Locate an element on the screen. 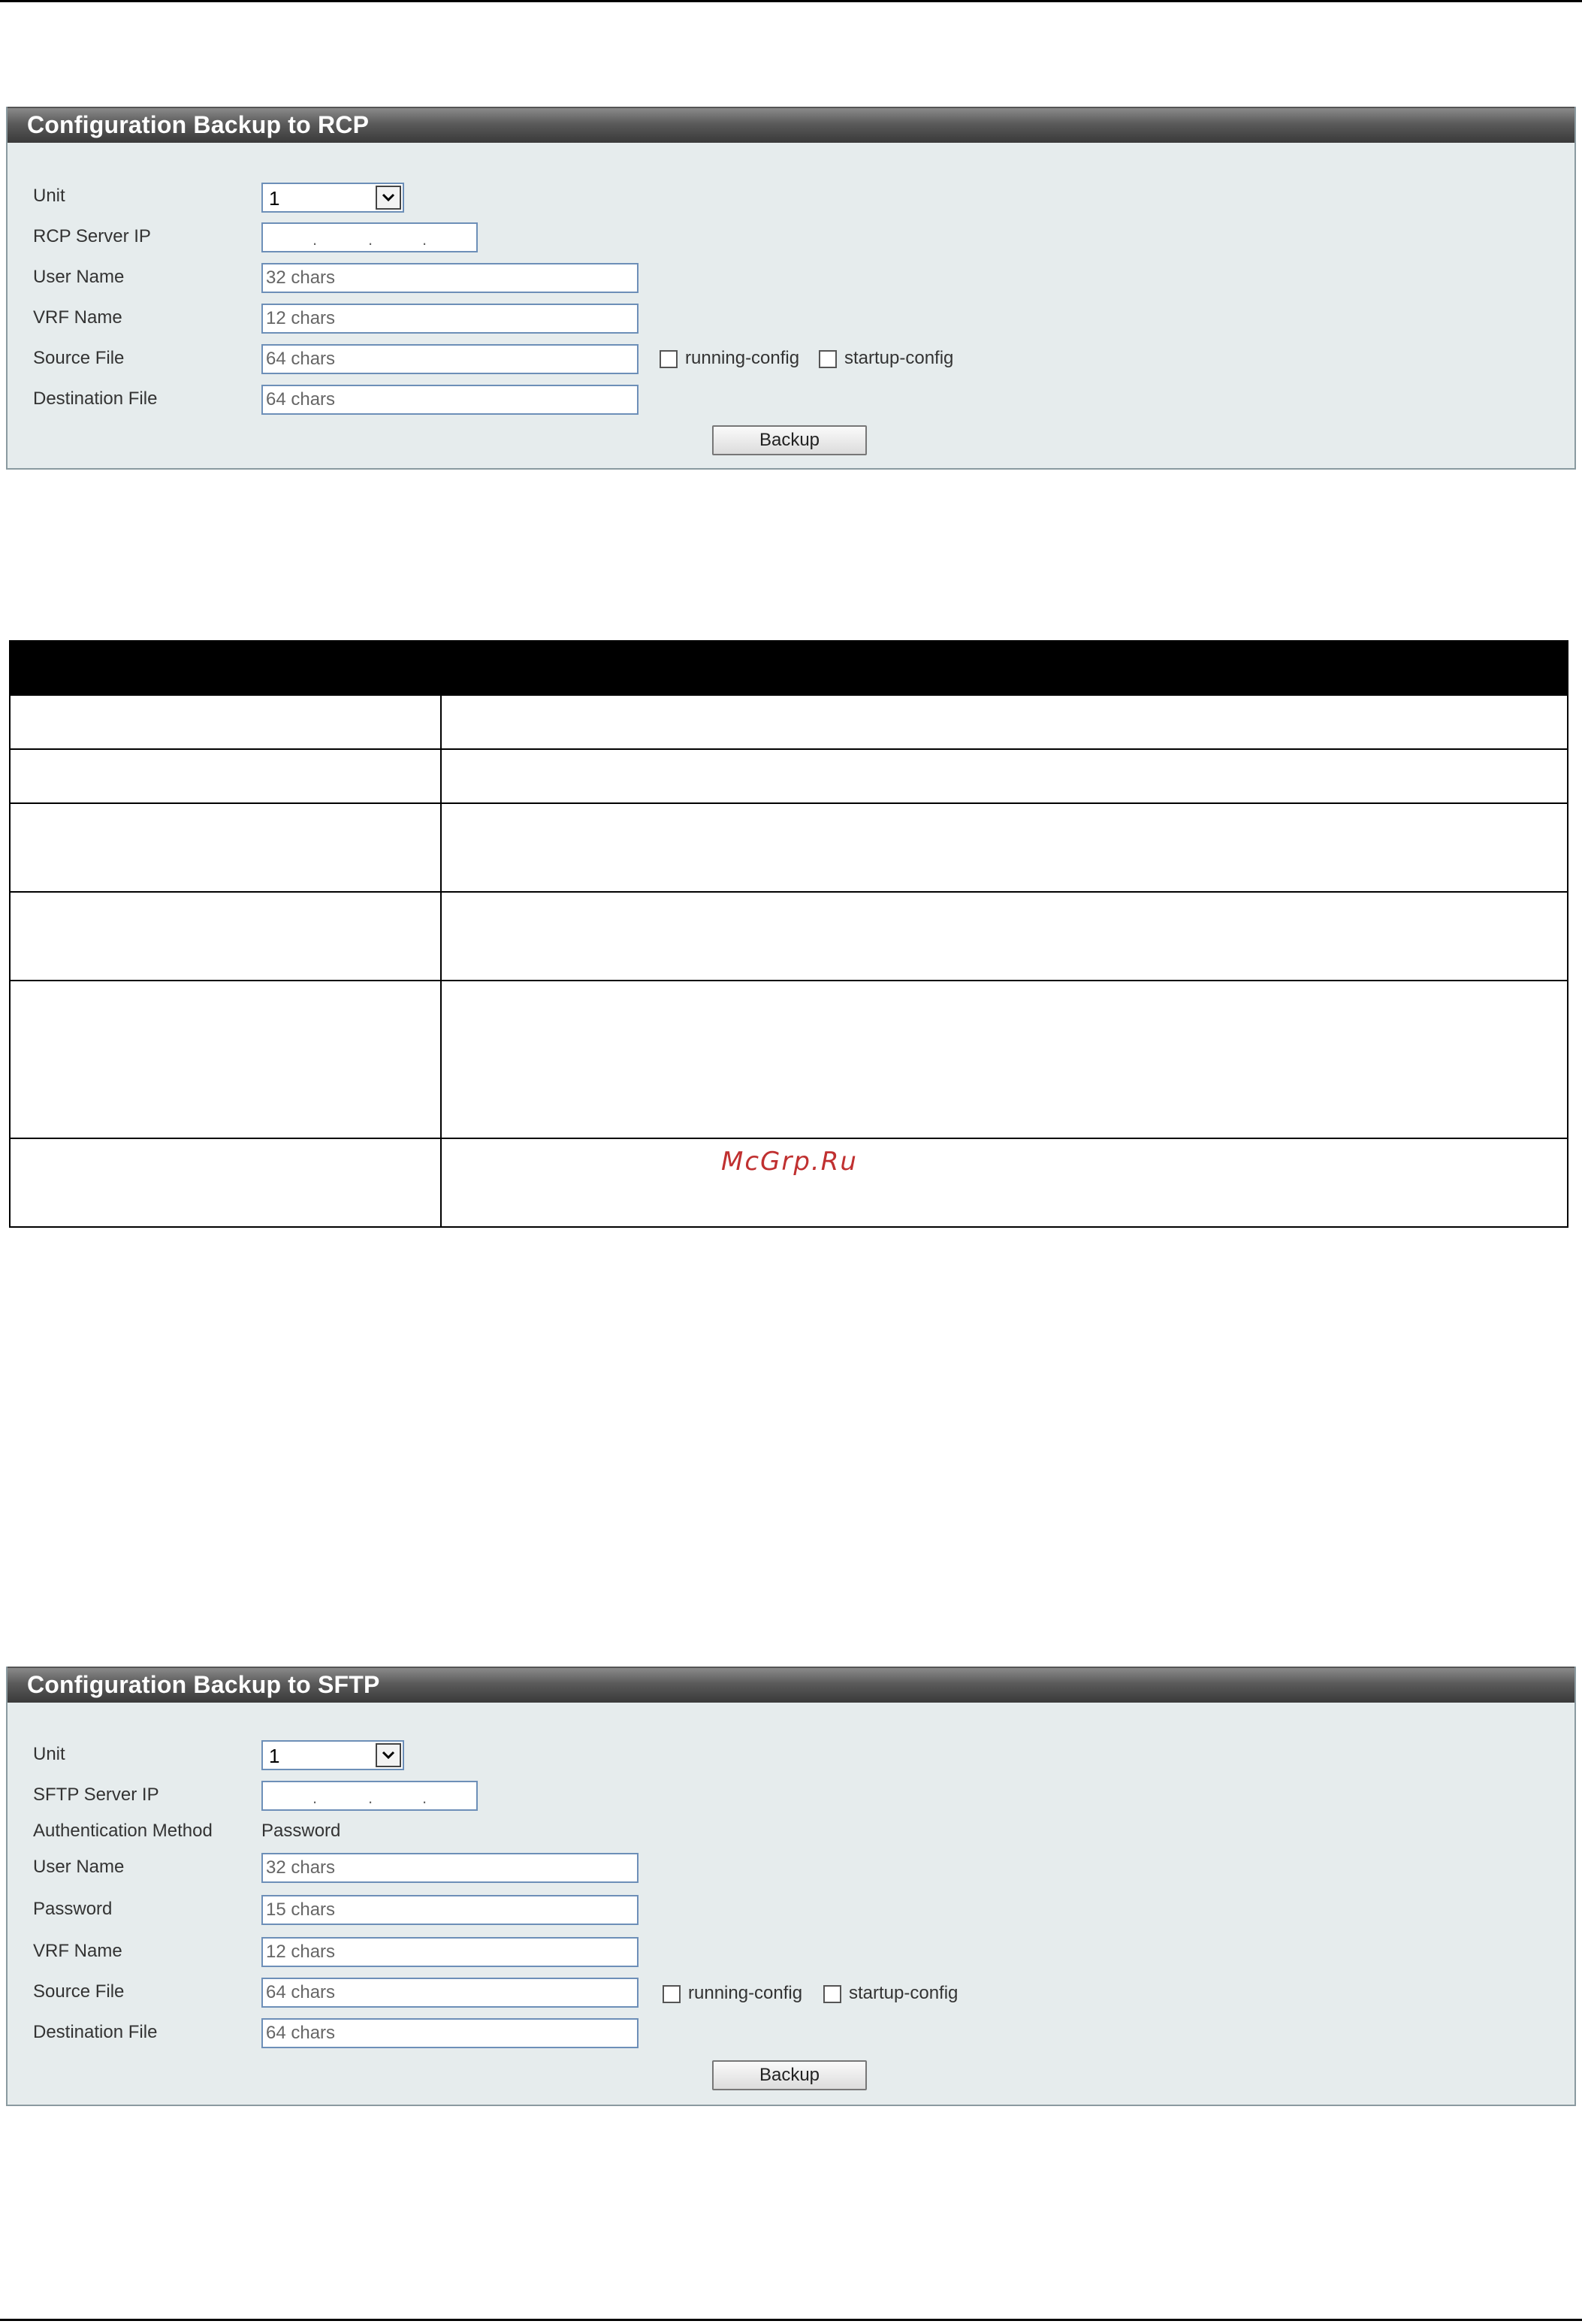 This screenshot has height=2324, width=1582. sftp-user-name-label: User Name is located at coordinates (79, 1867).